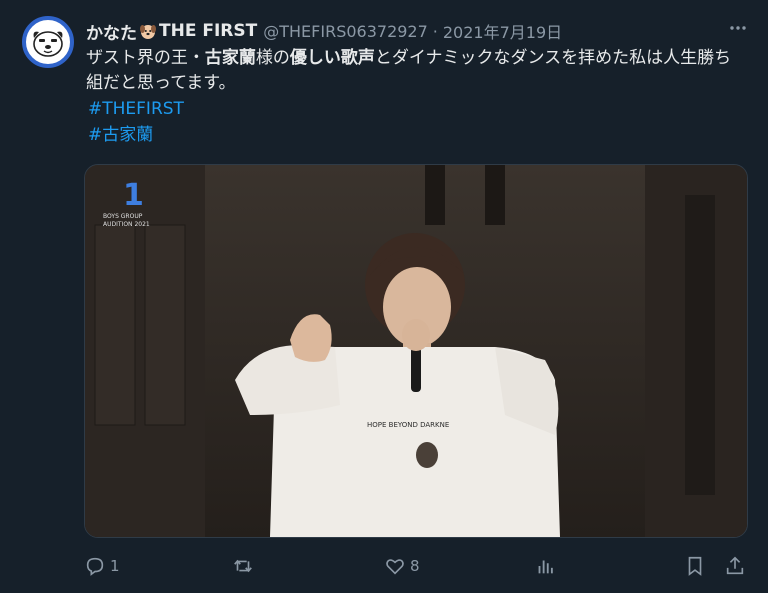 This screenshot has height=593, width=768. What do you see at coordinates (417, 109) in the screenshot?
I see `hashtag-thefirst: #THEFIRST` at bounding box center [417, 109].